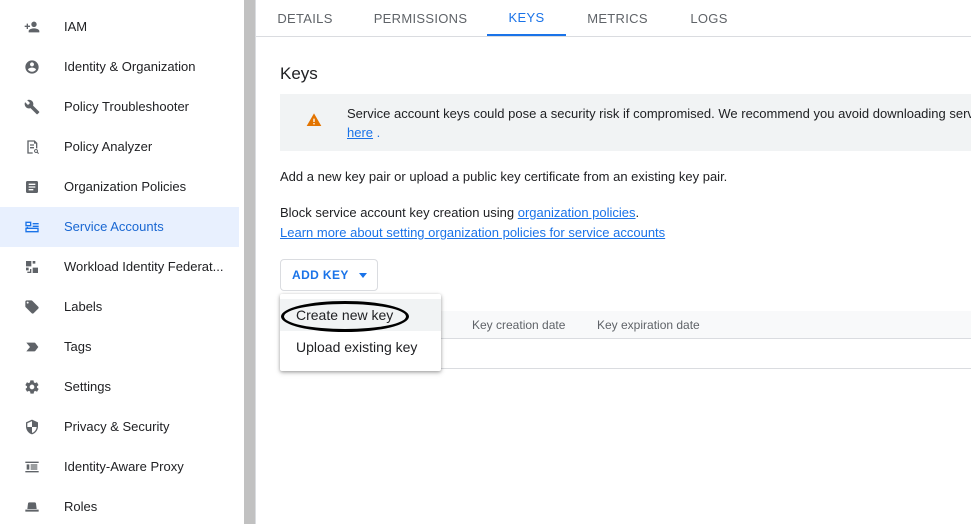 The width and height of the screenshot is (971, 524). Describe the element at coordinates (124, 466) in the screenshot. I see `sidebar-item-label: Identity-Aware Proxy` at that location.